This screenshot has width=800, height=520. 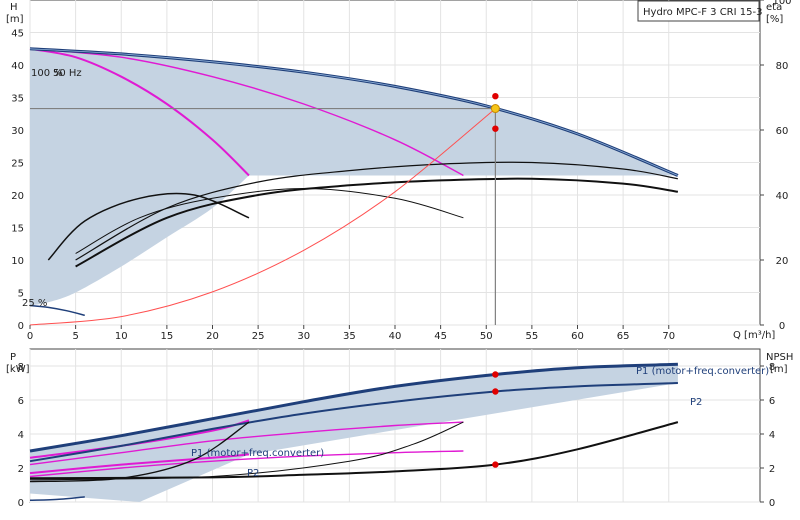 I want to click on flow-axis-label: Q [m³/h], so click(x=754, y=335).